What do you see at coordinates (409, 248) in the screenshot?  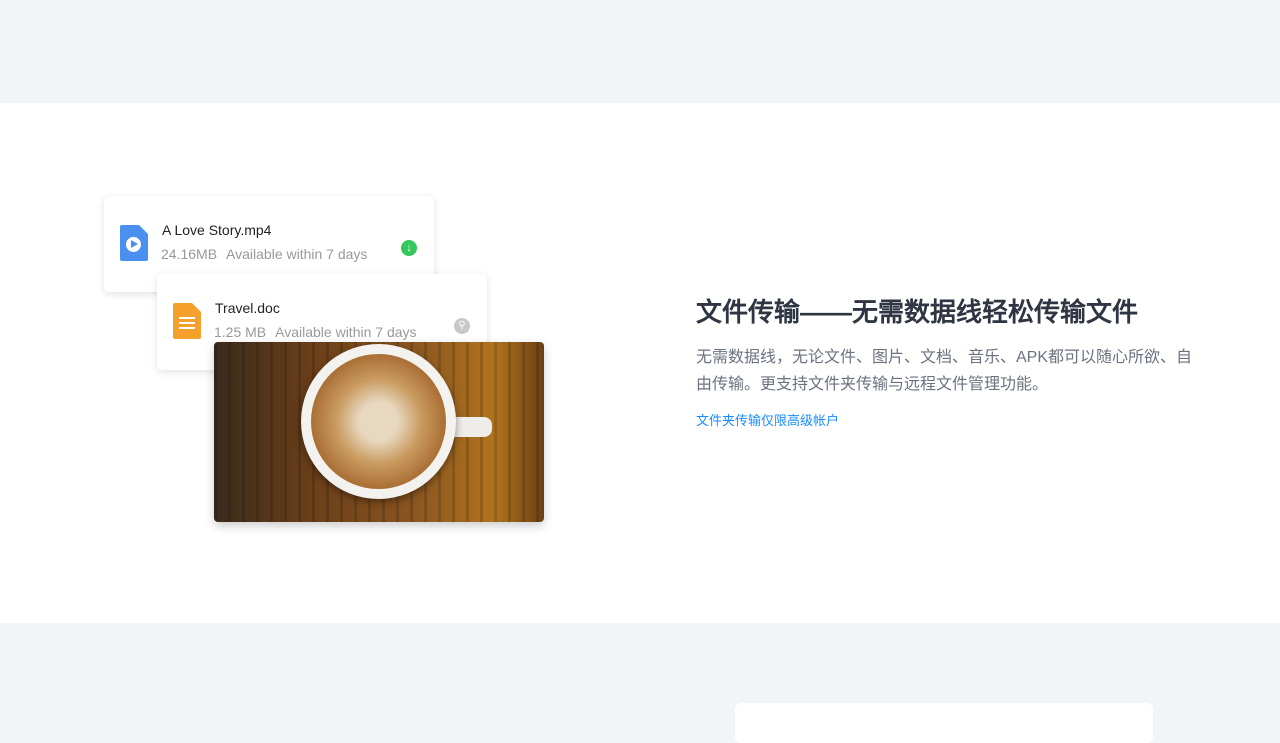 I see `download-icon: ↓` at bounding box center [409, 248].